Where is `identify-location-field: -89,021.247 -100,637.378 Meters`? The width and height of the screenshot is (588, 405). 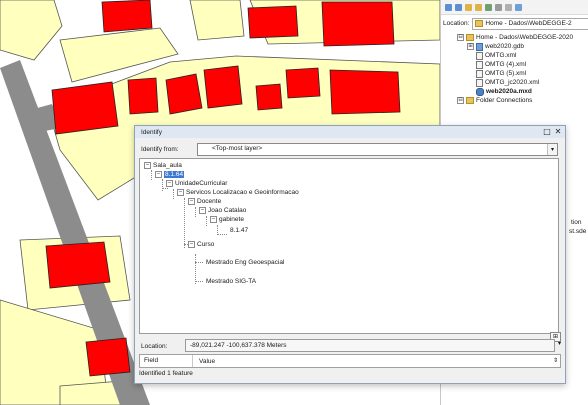 identify-location-field: -89,021.247 -100,637.378 Meters is located at coordinates (370, 345).